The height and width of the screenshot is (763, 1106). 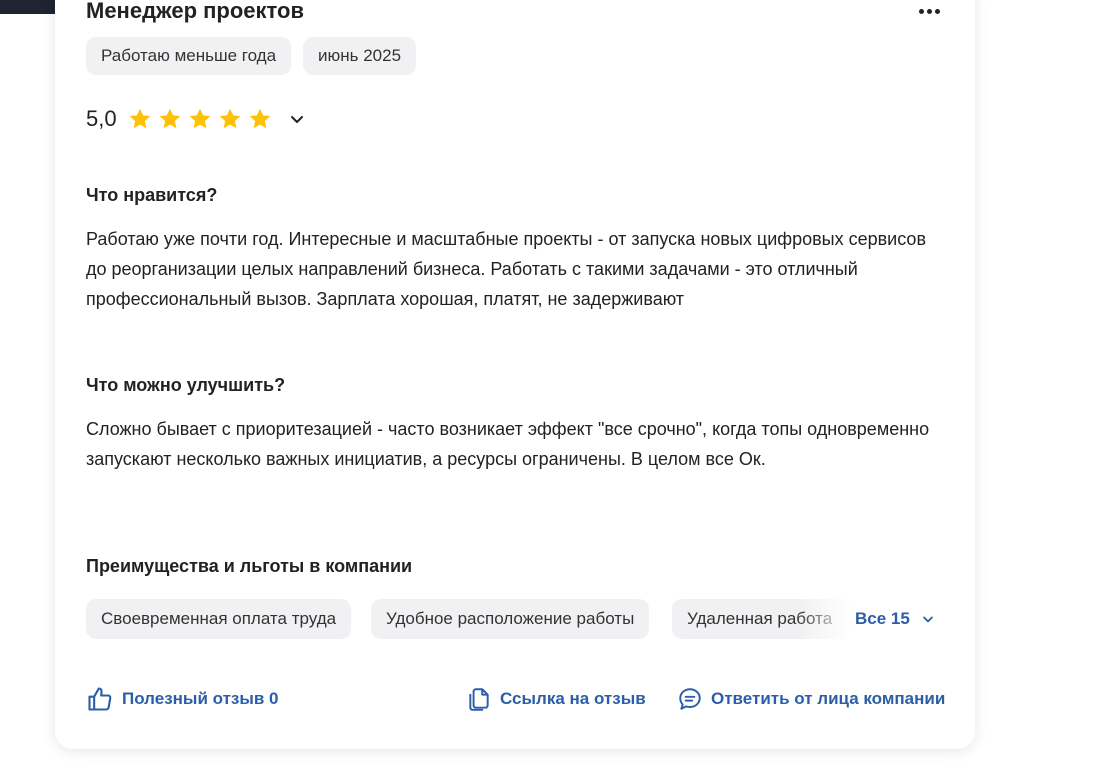 What do you see at coordinates (189, 56) in the screenshot?
I see `tenure-tag: Работаю меньше года` at bounding box center [189, 56].